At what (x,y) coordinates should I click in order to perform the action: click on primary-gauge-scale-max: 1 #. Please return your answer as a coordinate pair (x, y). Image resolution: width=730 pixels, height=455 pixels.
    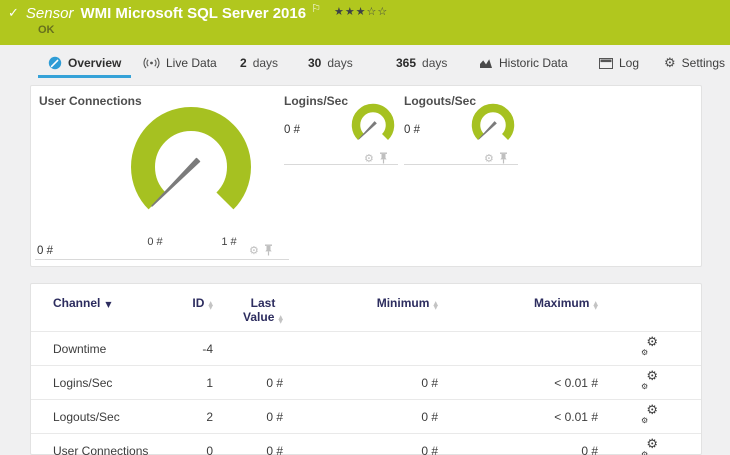
    Looking at the image, I should click on (229, 242).